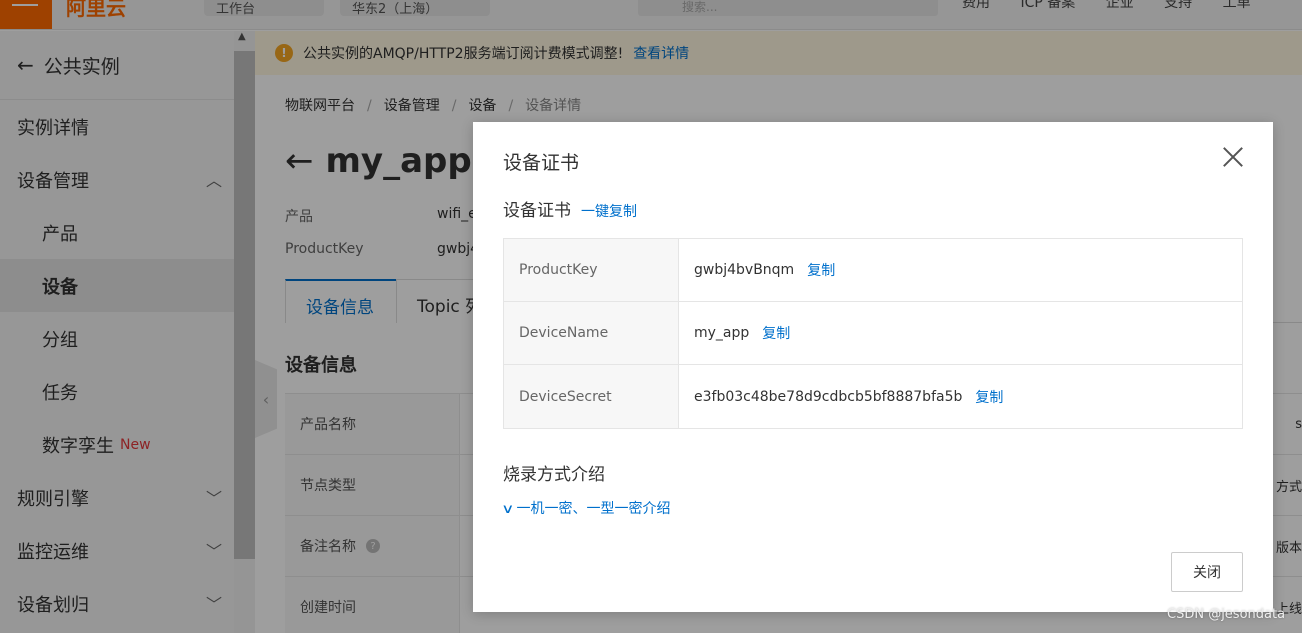 This screenshot has height=633, width=1302. I want to click on cert-value-cell: gwbj4bvBnqm 复制, so click(960, 270).